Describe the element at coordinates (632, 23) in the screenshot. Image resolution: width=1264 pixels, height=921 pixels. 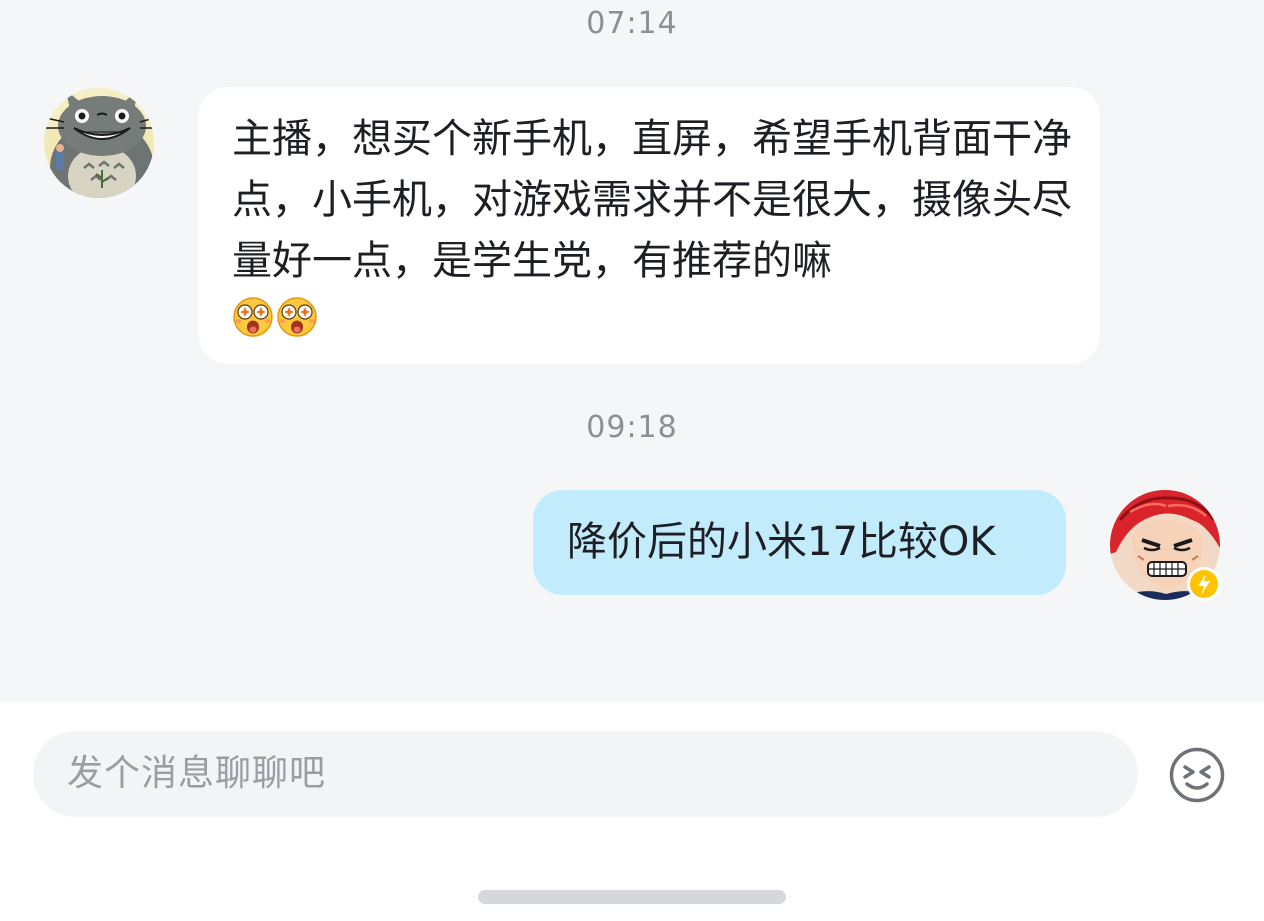
I see `message-timestamp: 07:14` at that location.